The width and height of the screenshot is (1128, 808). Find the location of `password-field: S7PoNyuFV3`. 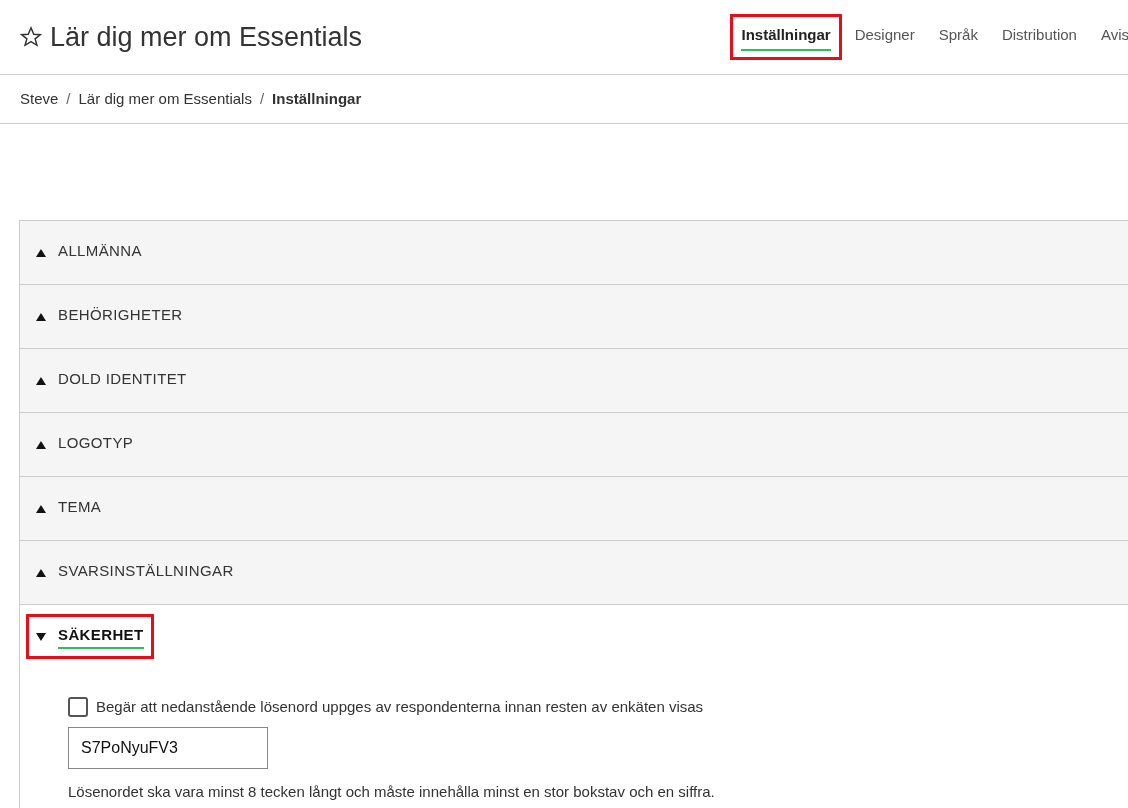

password-field: S7PoNyuFV3 is located at coordinates (168, 747).